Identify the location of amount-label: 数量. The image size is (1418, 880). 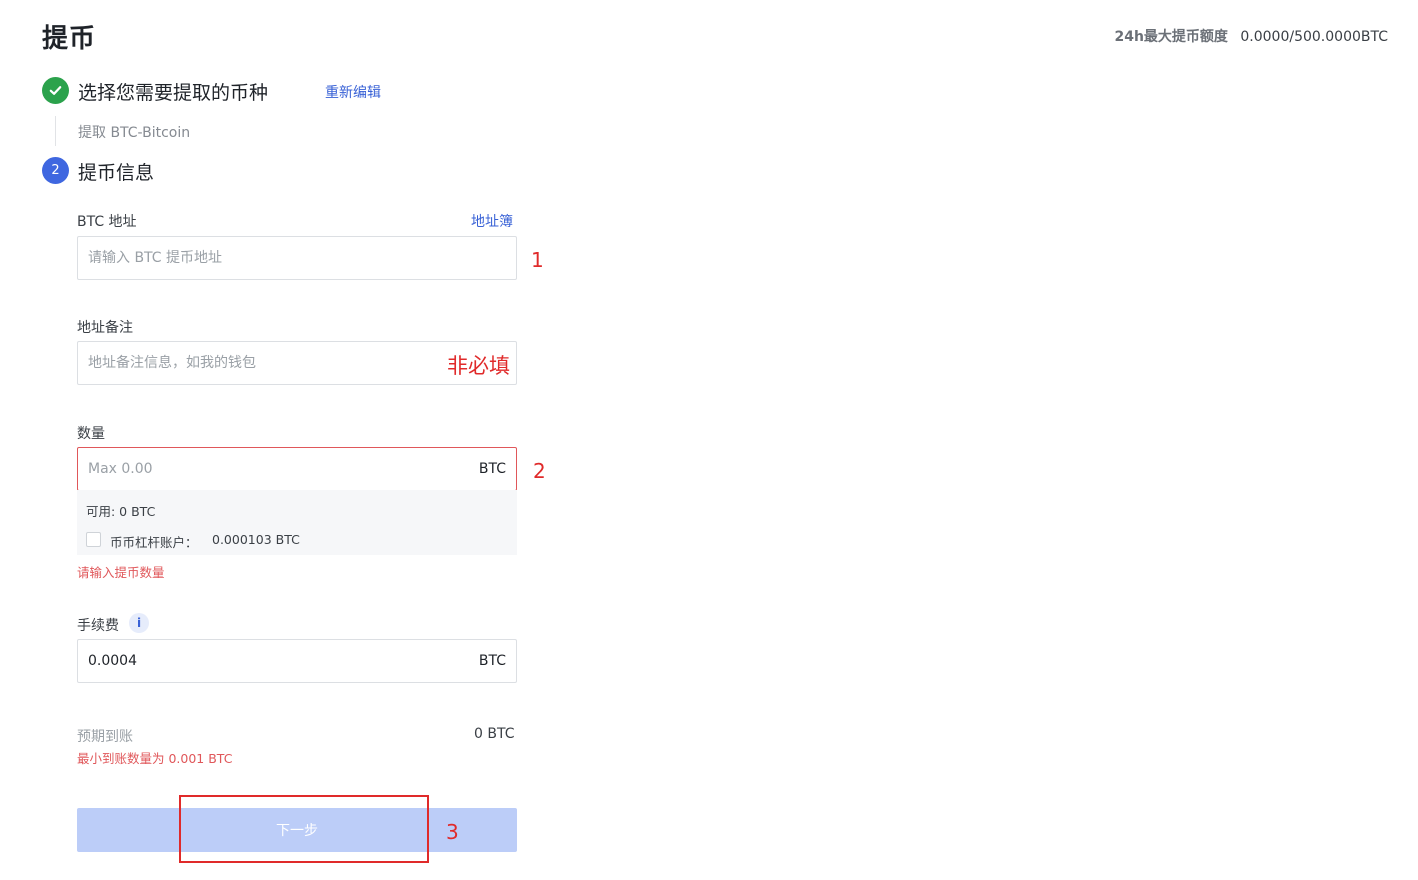
(91, 434).